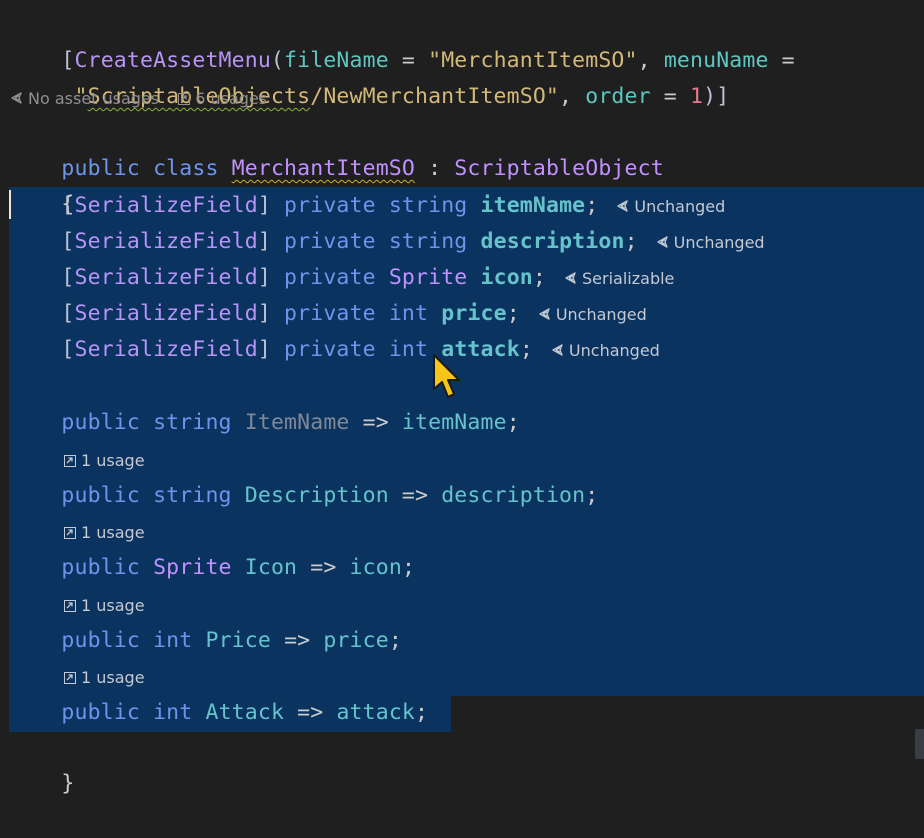 The image size is (924, 838). I want to click on mouse-pointer-icon, so click(446, 376).